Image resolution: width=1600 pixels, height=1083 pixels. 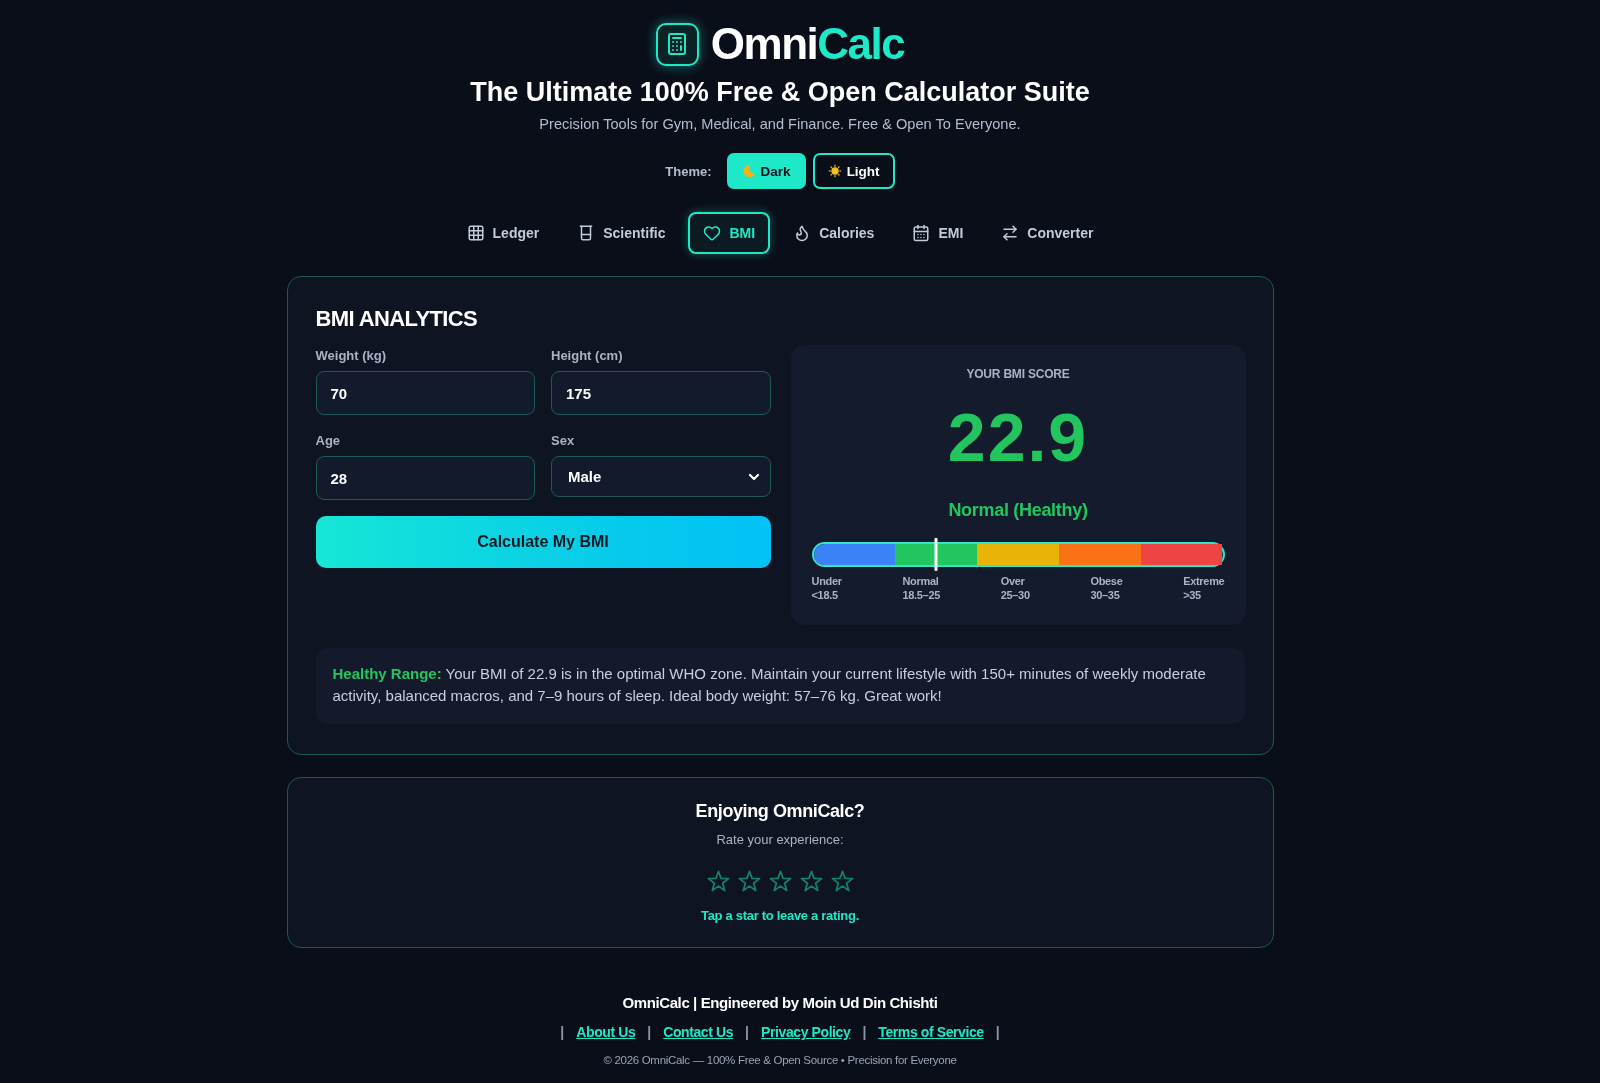 What do you see at coordinates (921, 233) in the screenshot?
I see `calendar-icon` at bounding box center [921, 233].